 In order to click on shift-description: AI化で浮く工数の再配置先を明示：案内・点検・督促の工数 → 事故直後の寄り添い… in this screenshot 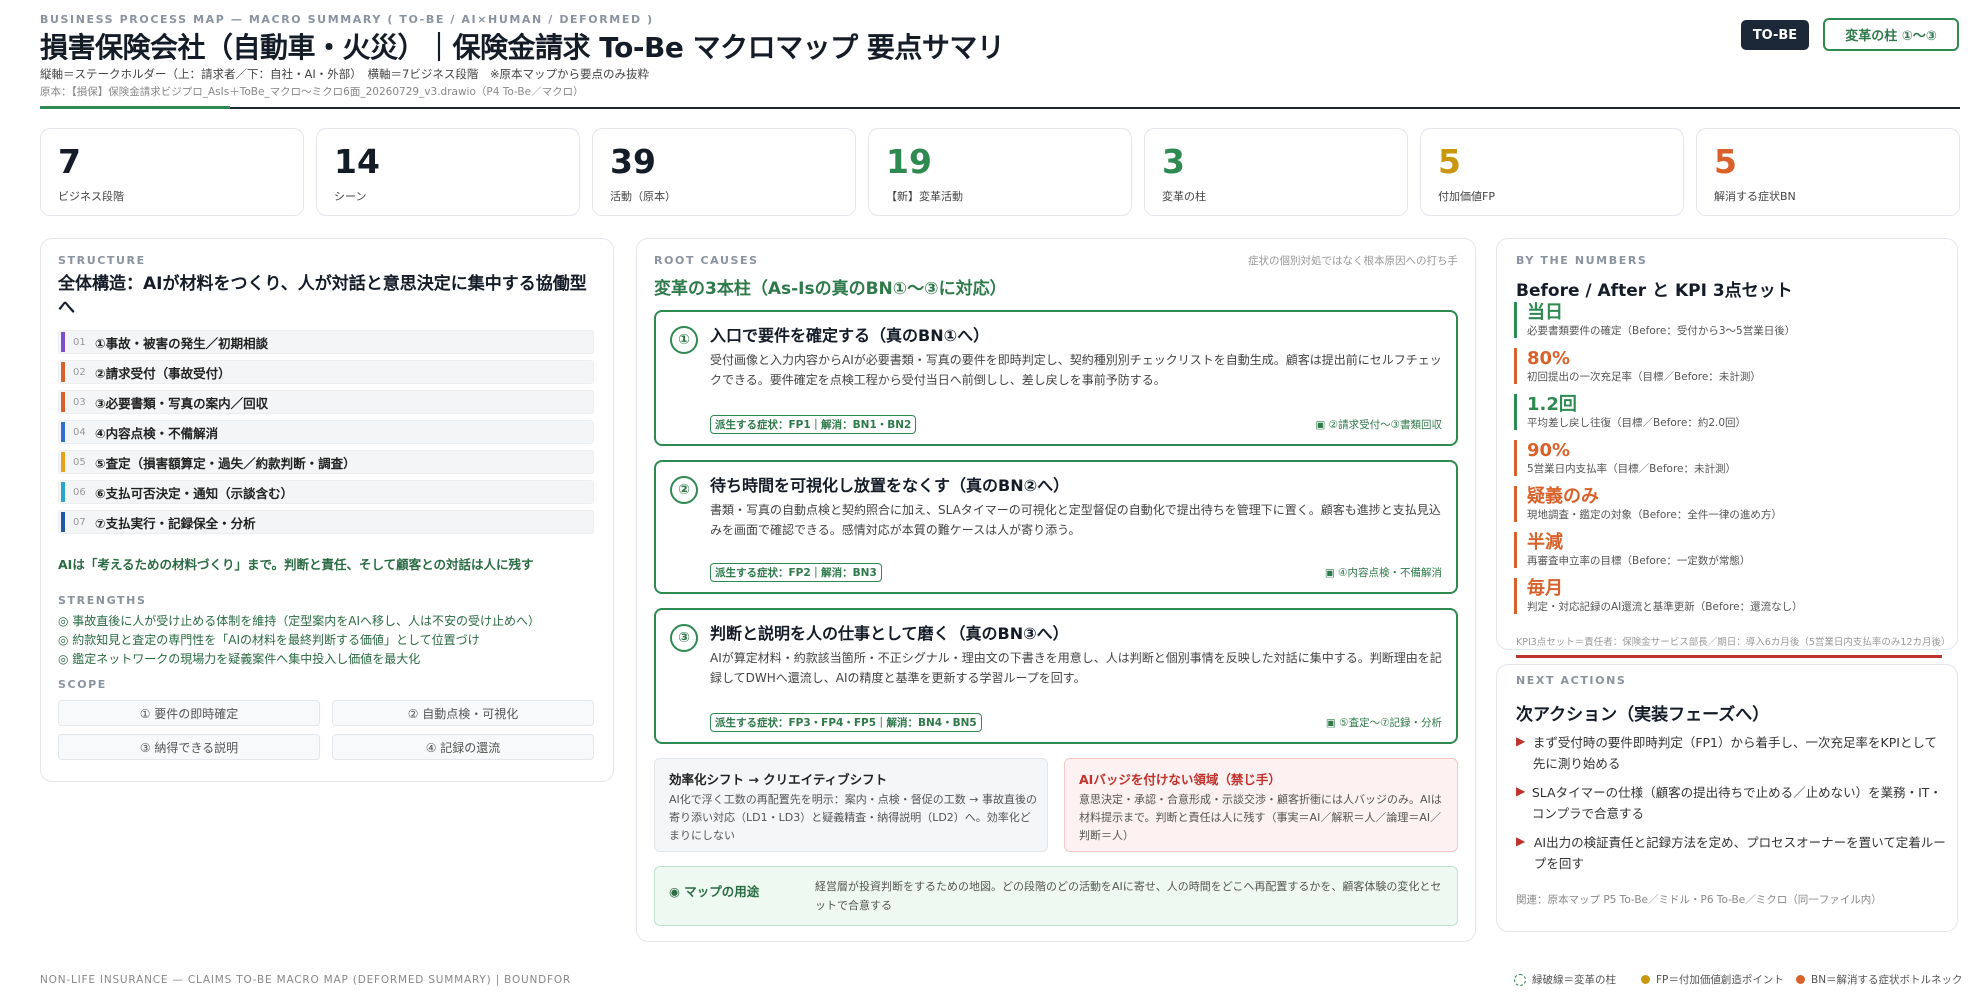, I will do `click(853, 817)`.